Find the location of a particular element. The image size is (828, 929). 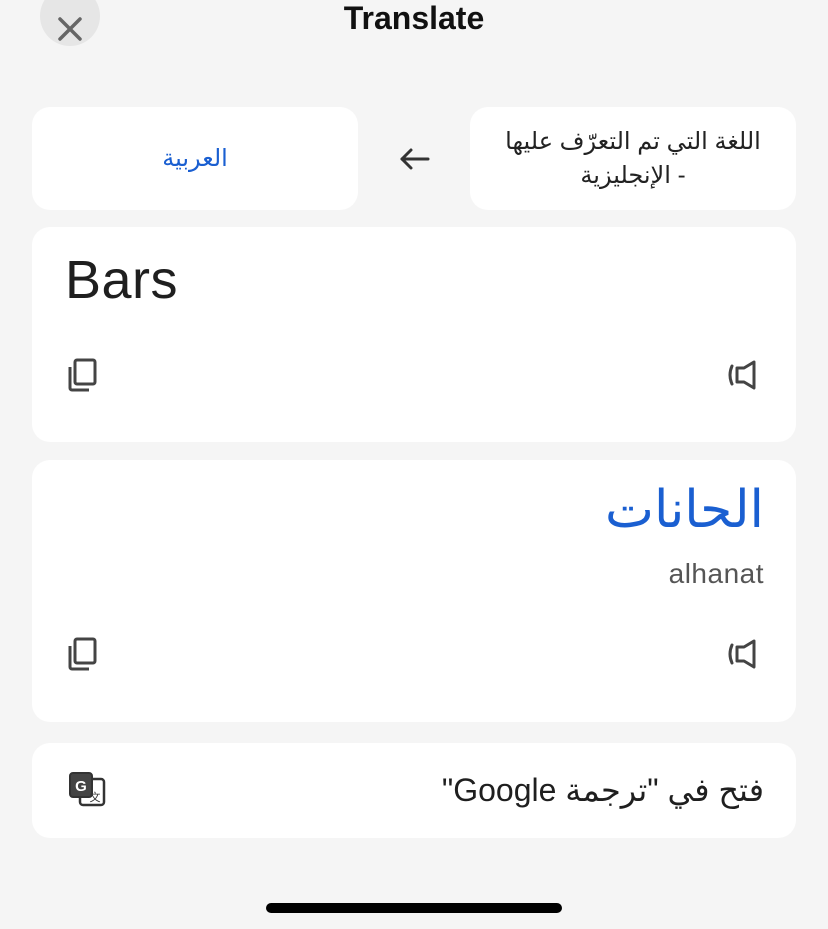

source-text: Bars is located at coordinates (122, 280).